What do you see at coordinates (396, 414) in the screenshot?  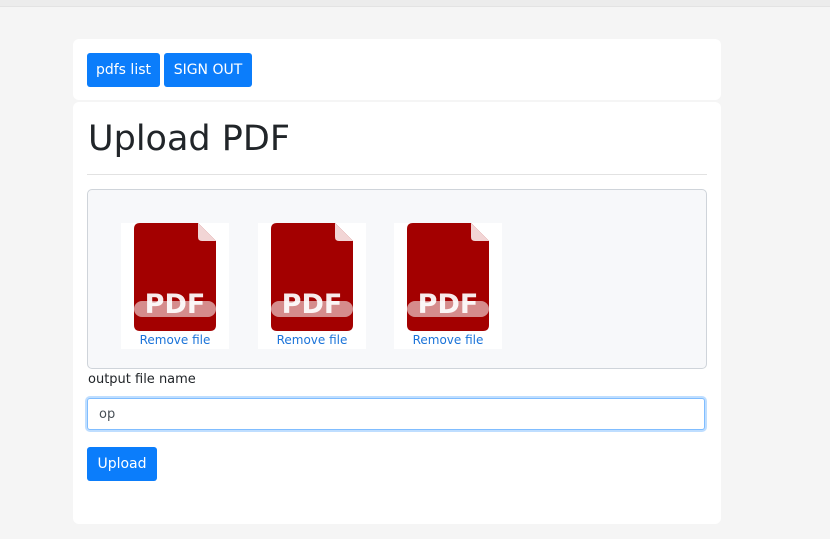 I see `output-file-name-input` at bounding box center [396, 414].